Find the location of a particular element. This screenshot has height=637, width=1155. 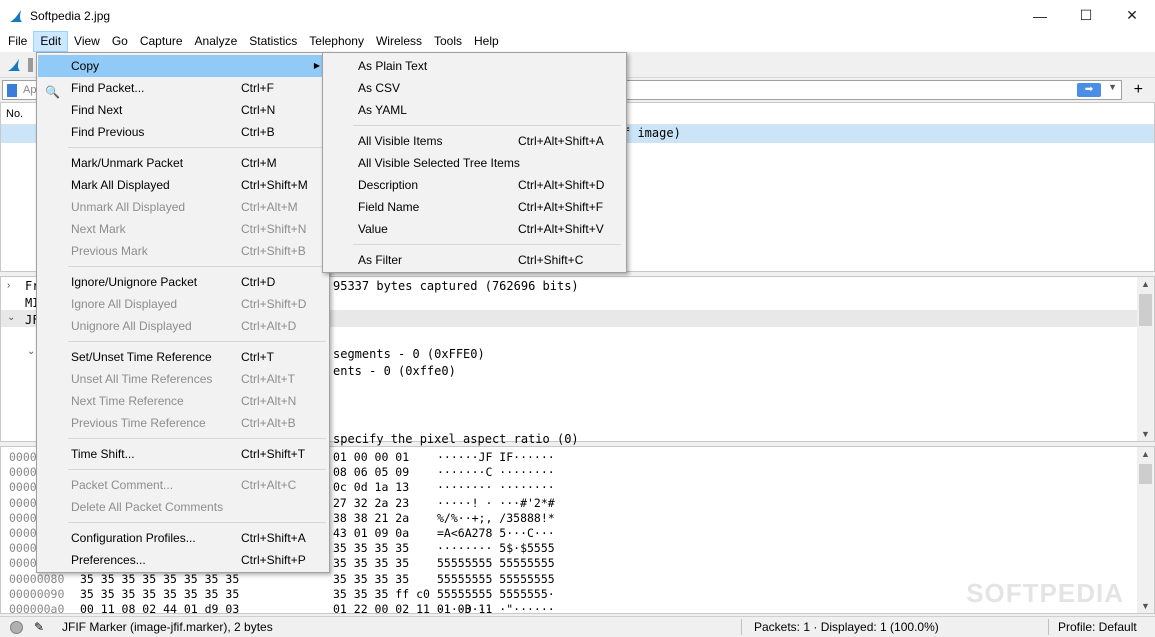

bookmark-icon is located at coordinates (12, 90).